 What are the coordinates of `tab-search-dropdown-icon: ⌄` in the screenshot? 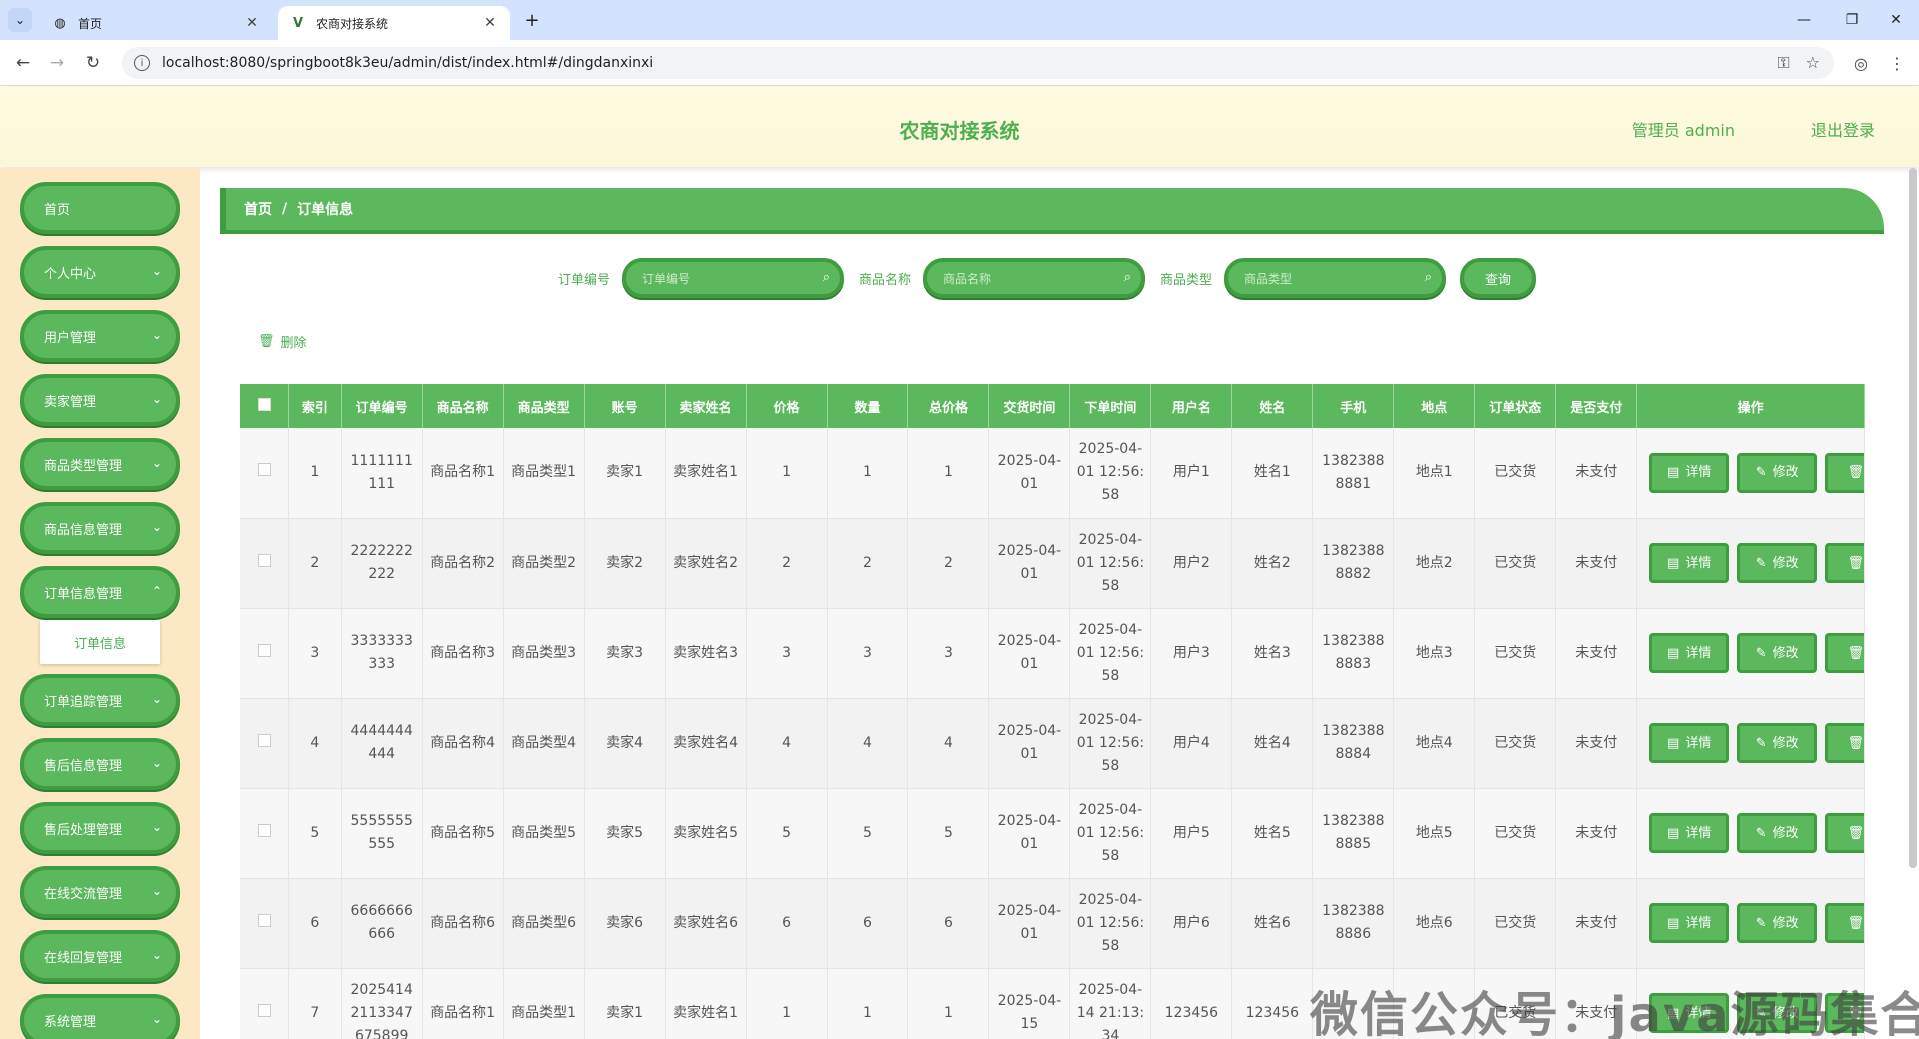 It's located at (20, 20).